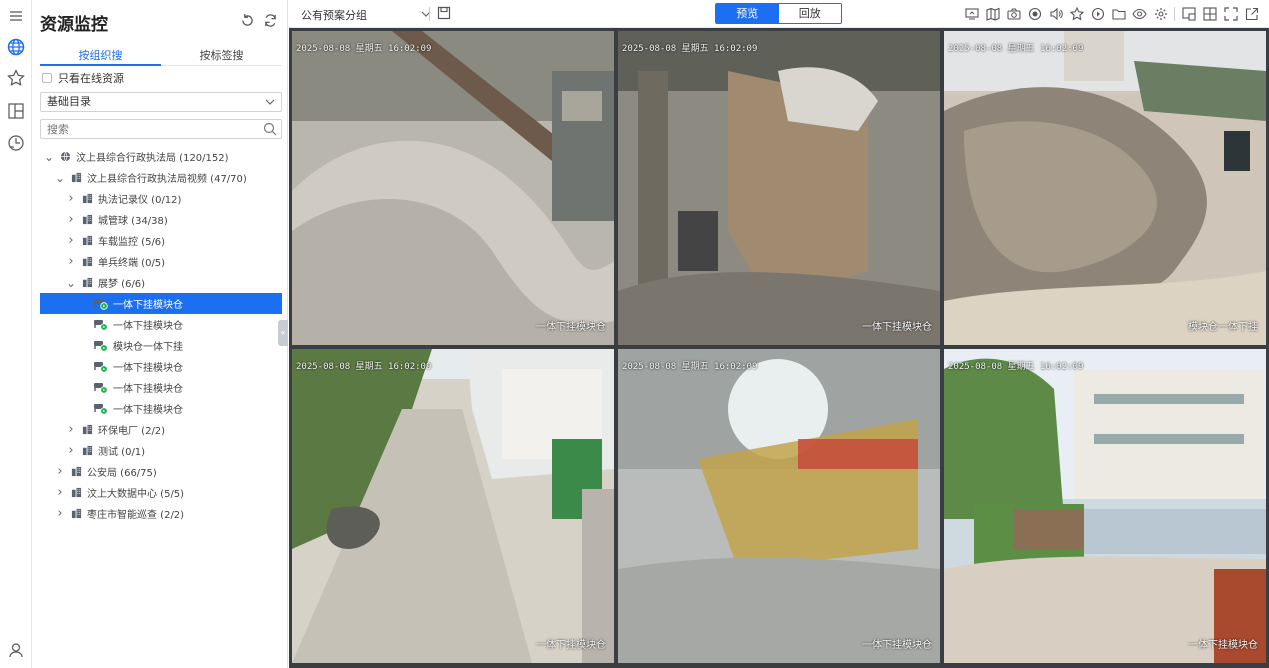  I want to click on tree-node: › 执法记录仪 (0/12), so click(161, 198).